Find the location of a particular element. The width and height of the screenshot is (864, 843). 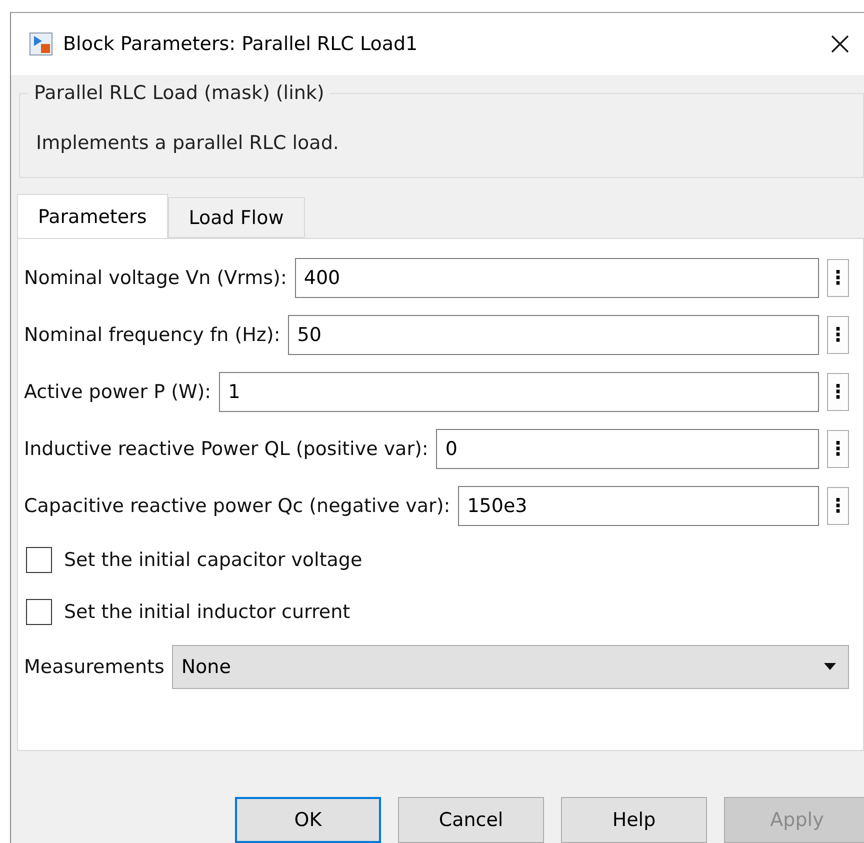

close-icon is located at coordinates (840, 44).